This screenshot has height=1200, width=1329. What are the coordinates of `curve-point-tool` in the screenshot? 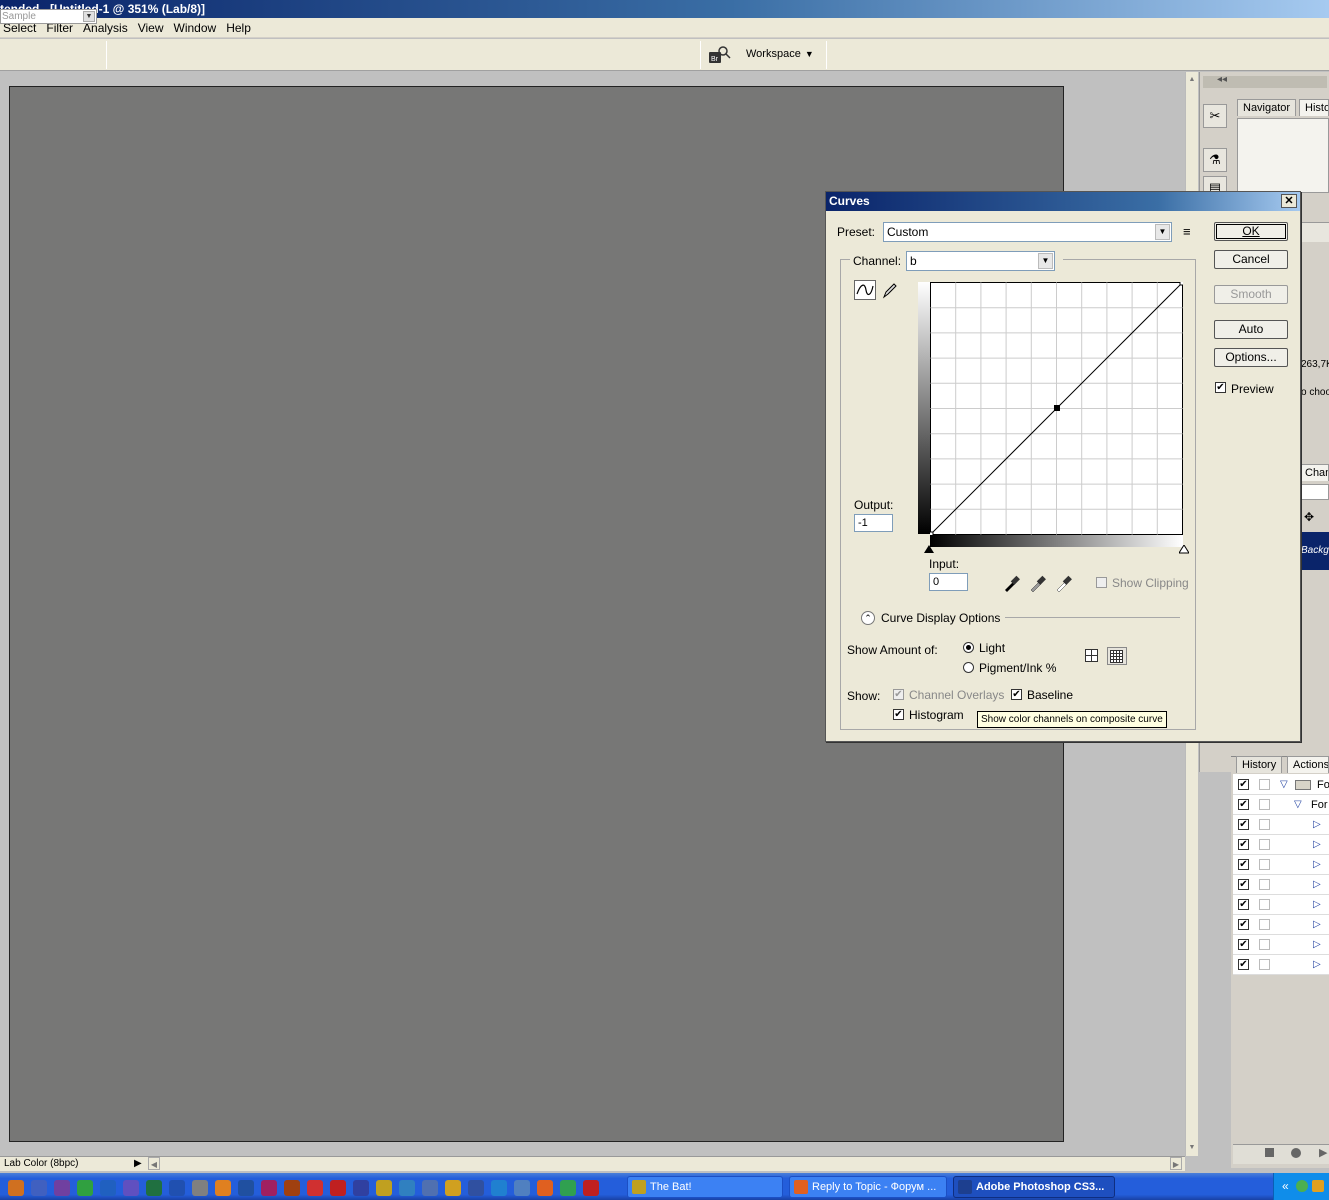 It's located at (865, 290).